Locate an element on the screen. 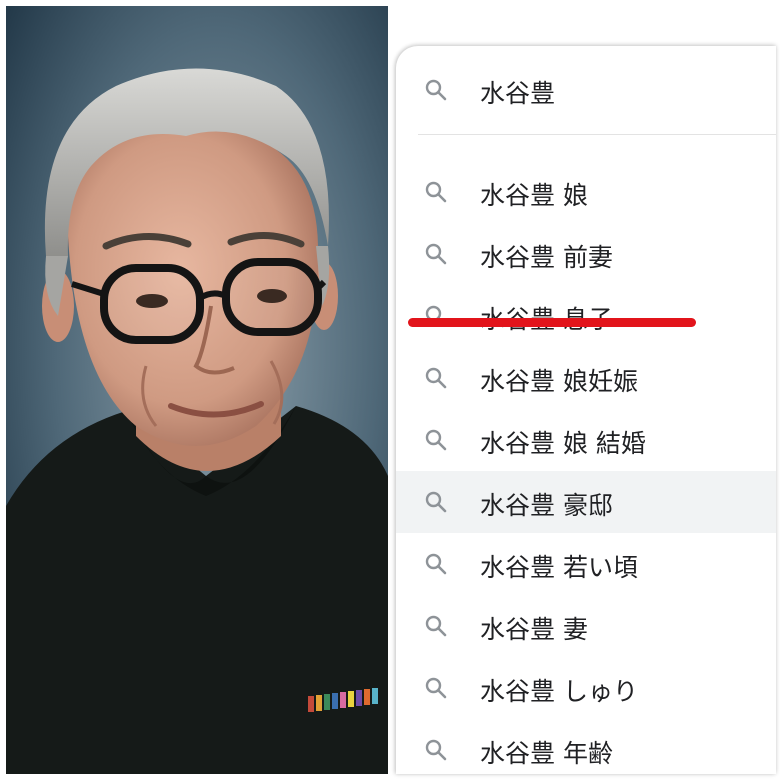 This screenshot has width=780, height=780. suggestion-item: 水谷豊 若い頃 is located at coordinates (586, 564).